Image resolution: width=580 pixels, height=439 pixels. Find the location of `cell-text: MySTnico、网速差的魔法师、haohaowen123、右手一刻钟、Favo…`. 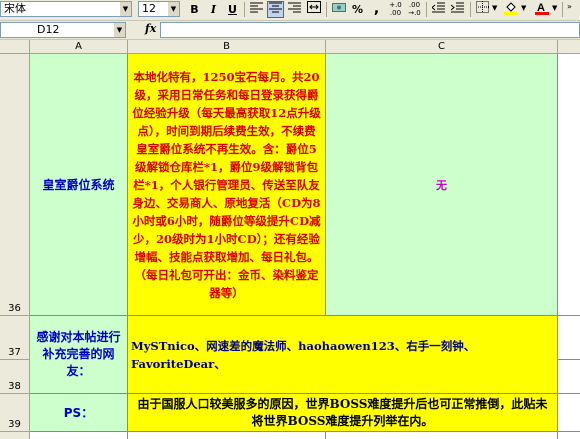

cell-text: MySTnico、网速差的魔法师、haohaowen123、右手一刻钟、Favo… is located at coordinates (303, 354).